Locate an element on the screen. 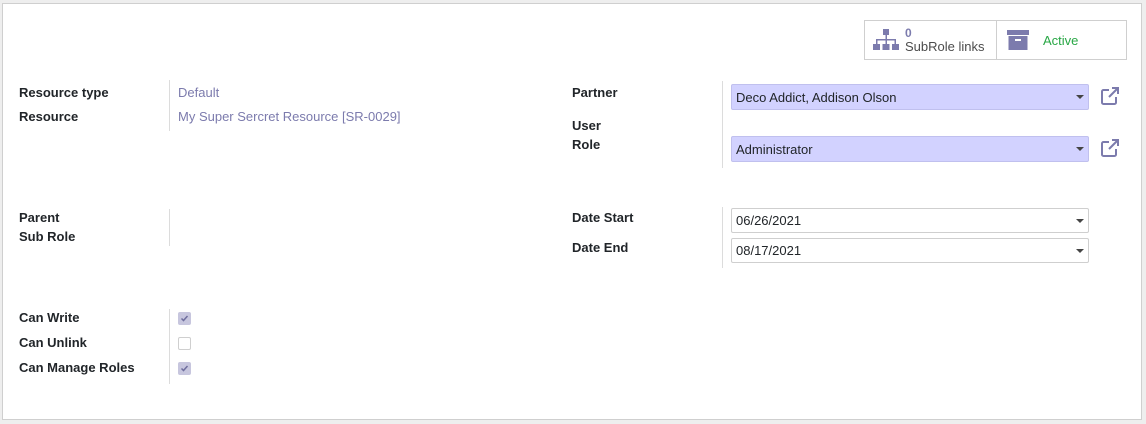 Image resolution: width=1146 pixels, height=424 pixels. partner-label: Partner is located at coordinates (595, 92).